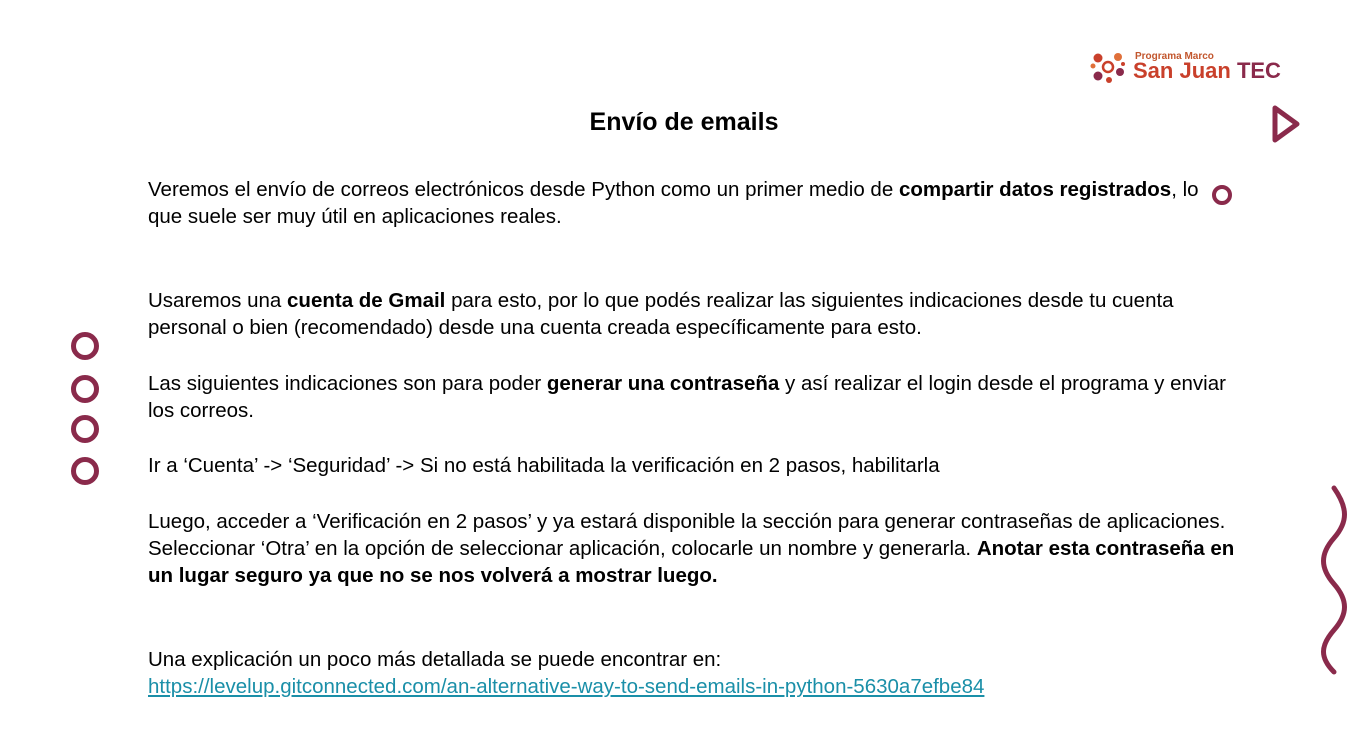 The width and height of the screenshot is (1368, 749). What do you see at coordinates (218, 300) in the screenshot?
I see `paragraph-gmail-text: Usaremos una` at bounding box center [218, 300].